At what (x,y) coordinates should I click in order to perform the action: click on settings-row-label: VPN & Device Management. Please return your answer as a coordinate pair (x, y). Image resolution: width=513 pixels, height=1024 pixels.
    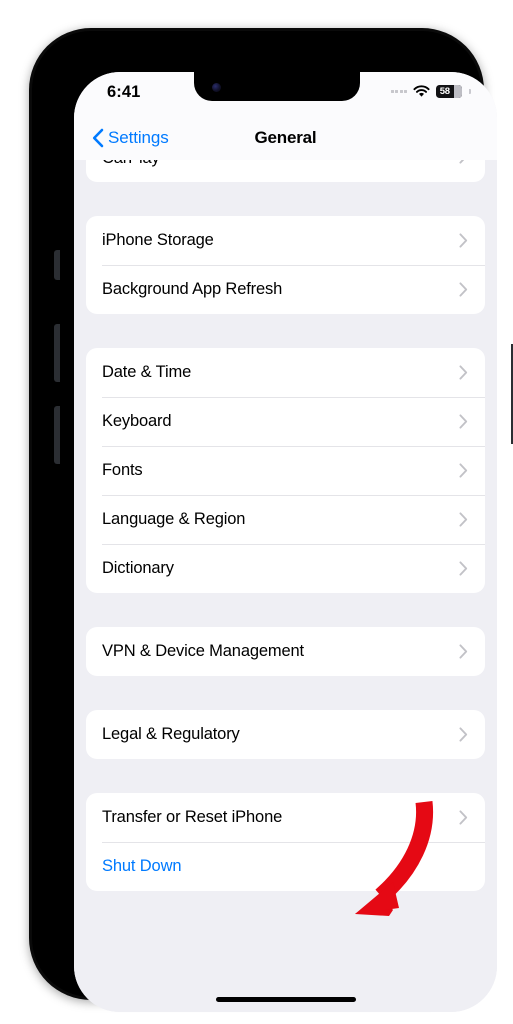
    Looking at the image, I should click on (203, 651).